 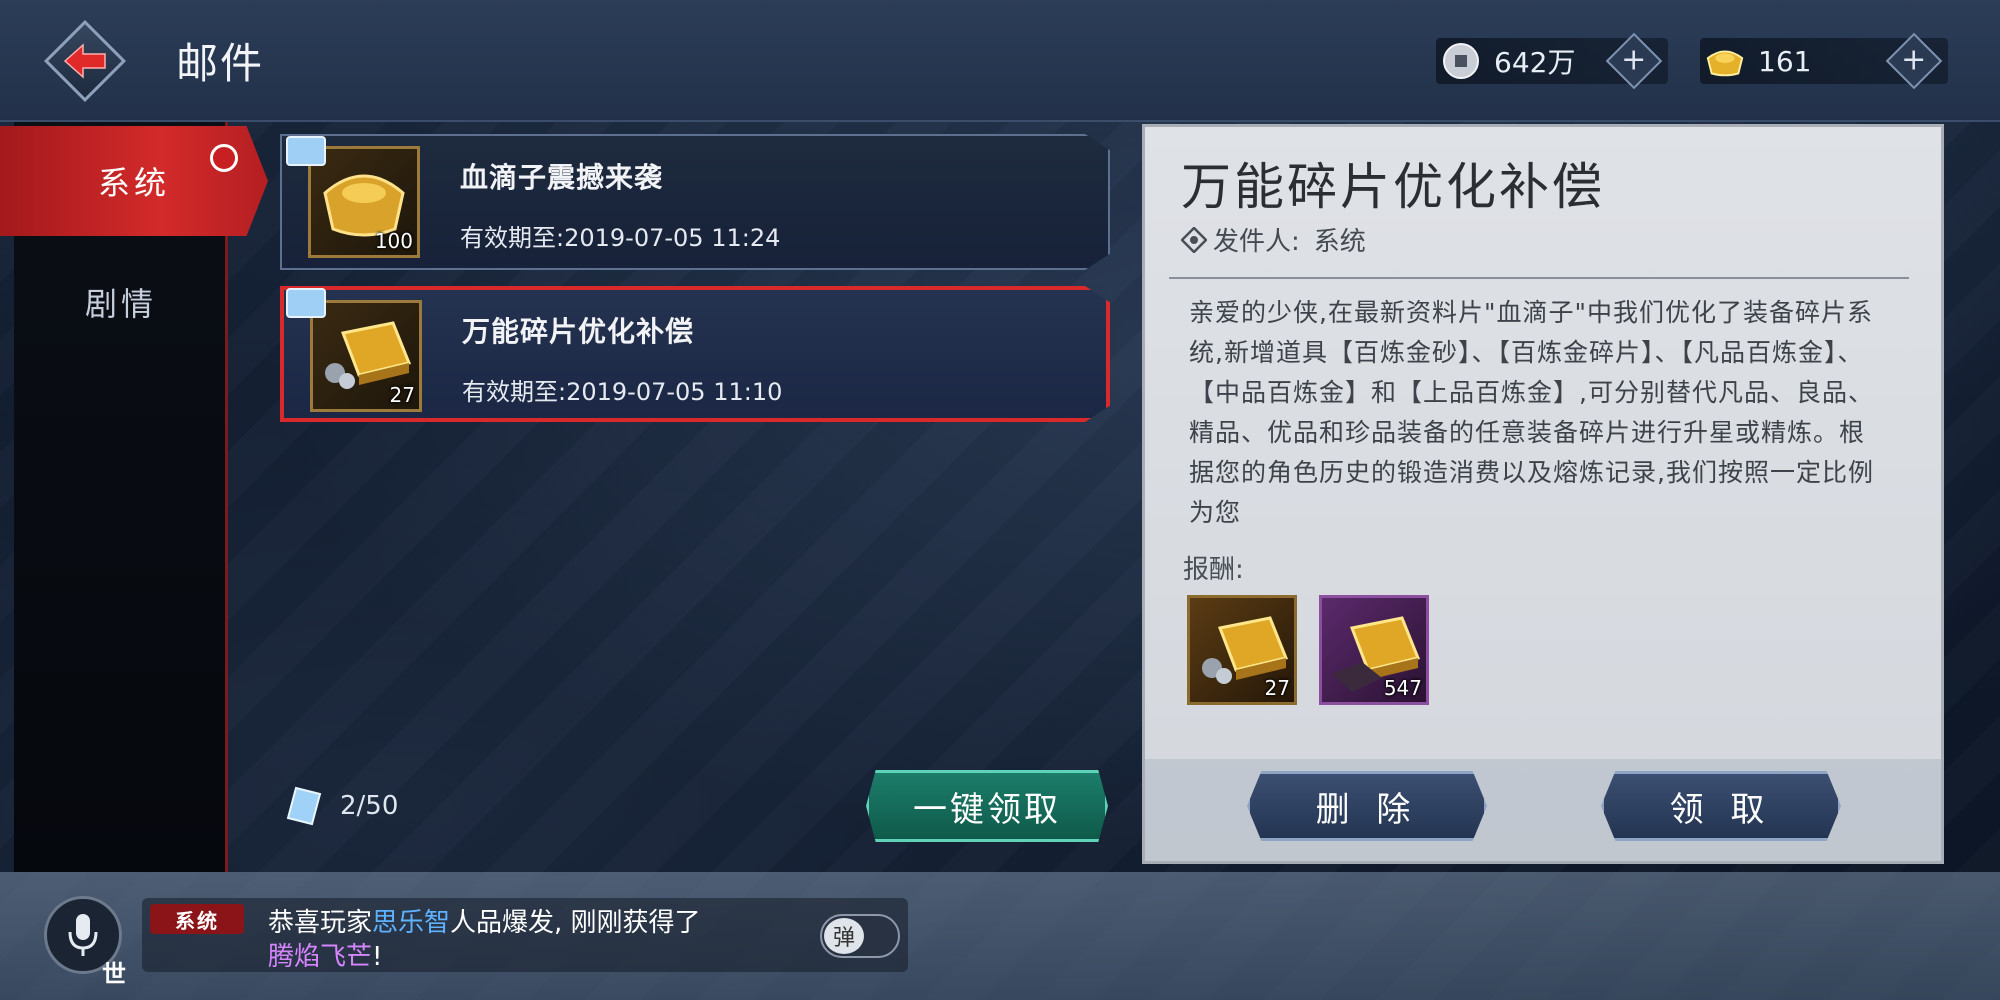 I want to click on coin-icon, so click(x=1461, y=61).